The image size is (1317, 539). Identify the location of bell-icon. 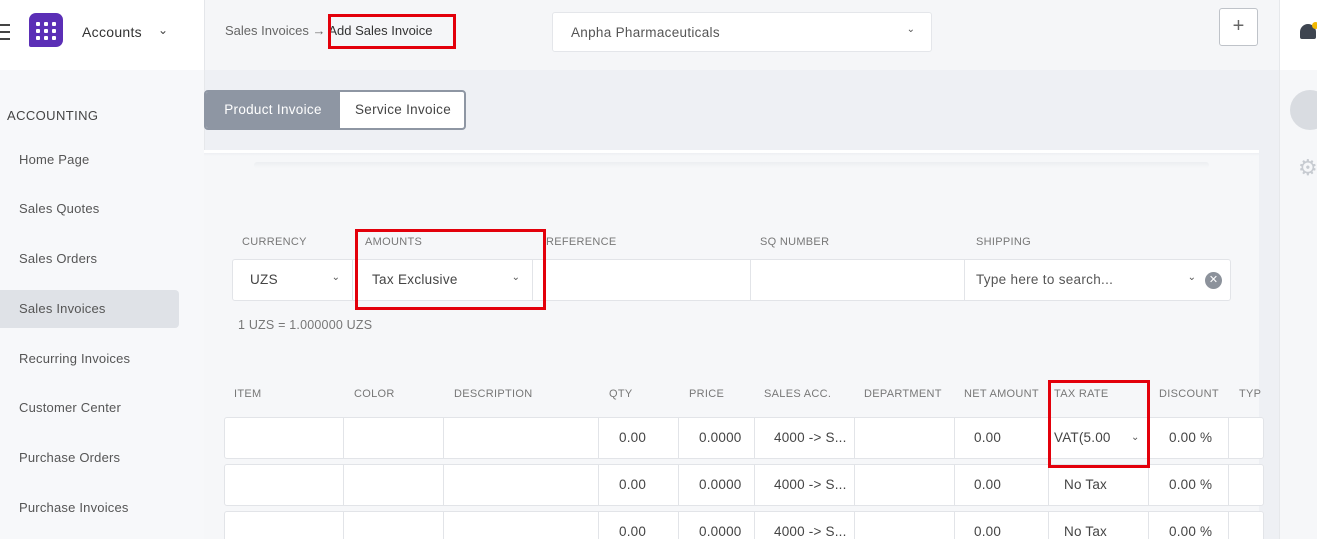
(1308, 32).